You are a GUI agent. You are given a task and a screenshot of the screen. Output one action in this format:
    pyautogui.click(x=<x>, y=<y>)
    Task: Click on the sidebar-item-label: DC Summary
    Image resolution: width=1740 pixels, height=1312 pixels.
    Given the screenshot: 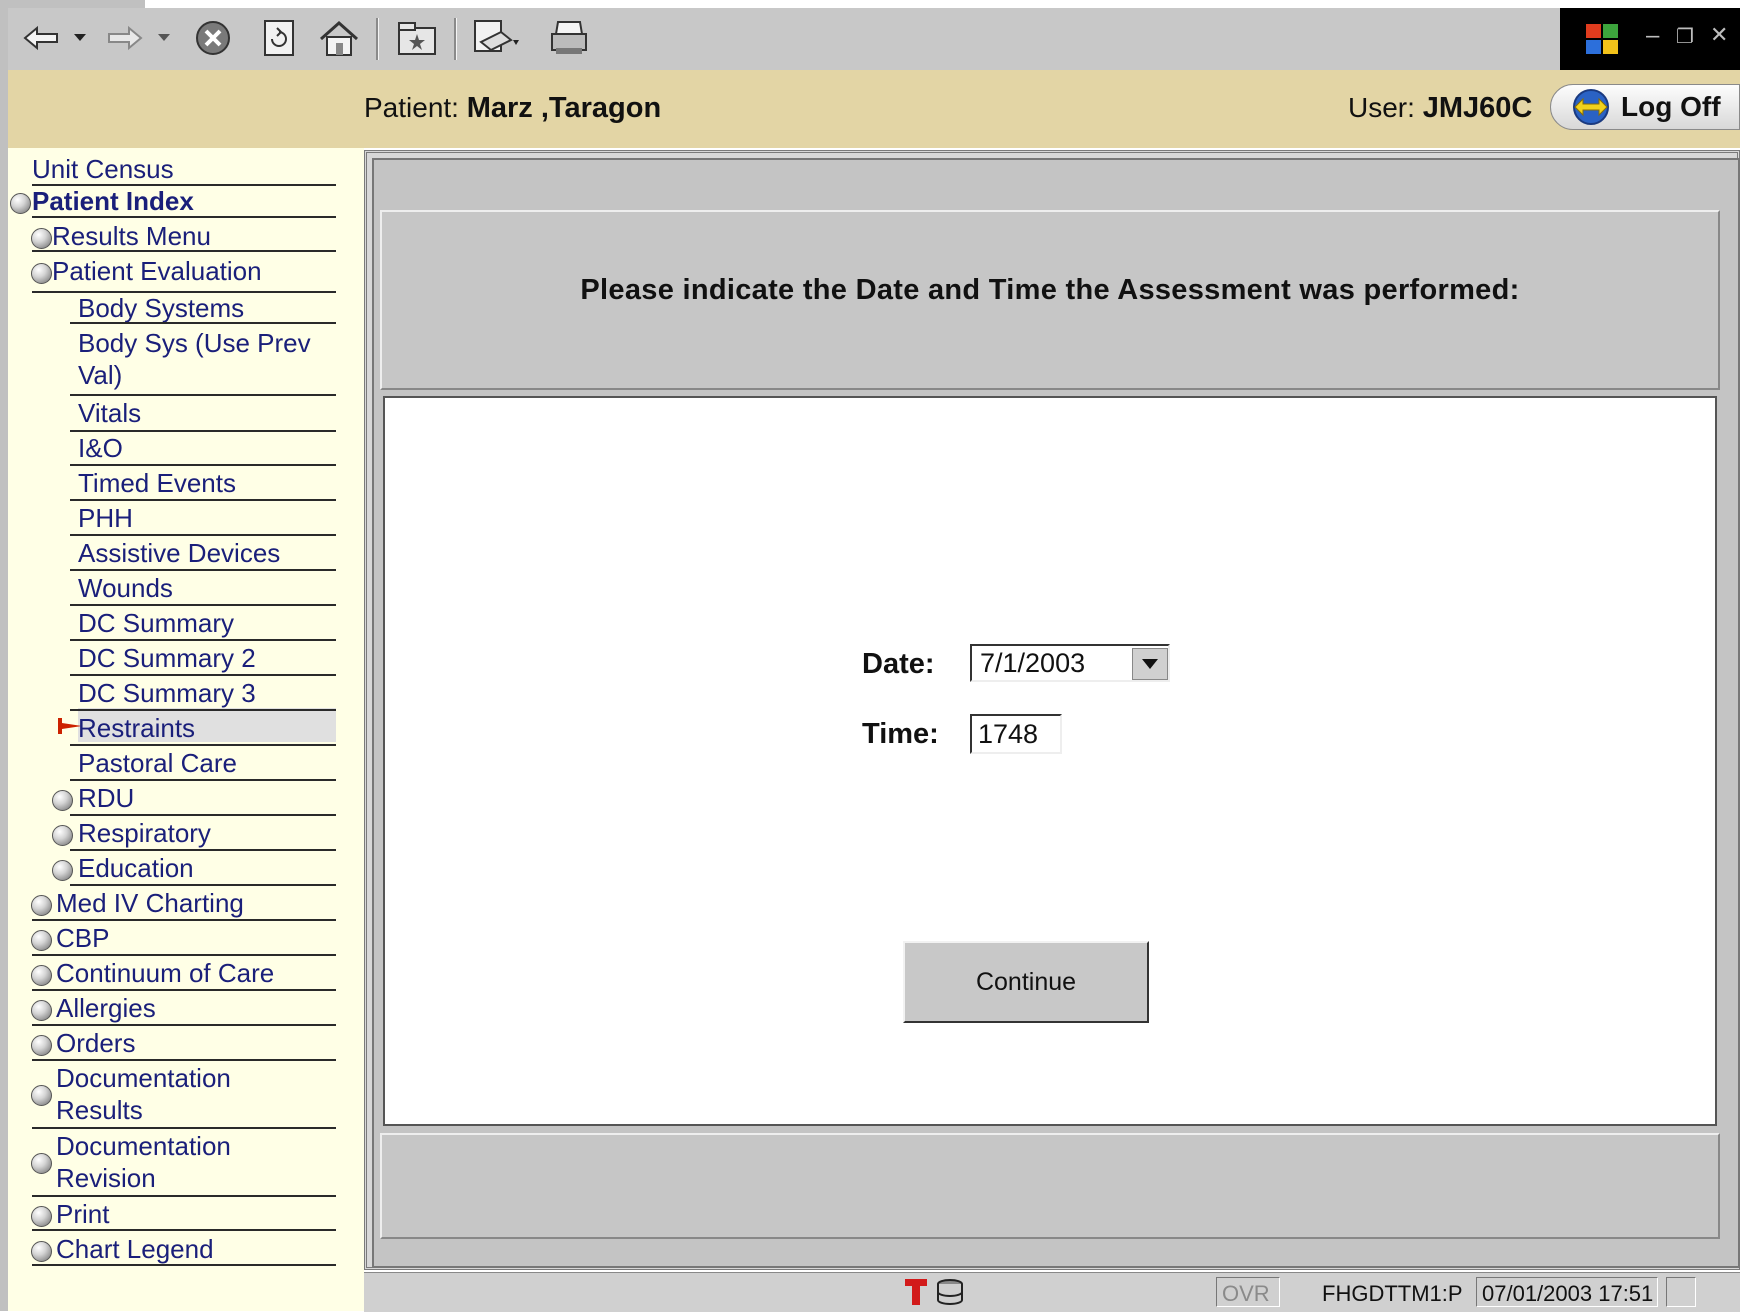 What is the action you would take?
    pyautogui.click(x=156, y=623)
    